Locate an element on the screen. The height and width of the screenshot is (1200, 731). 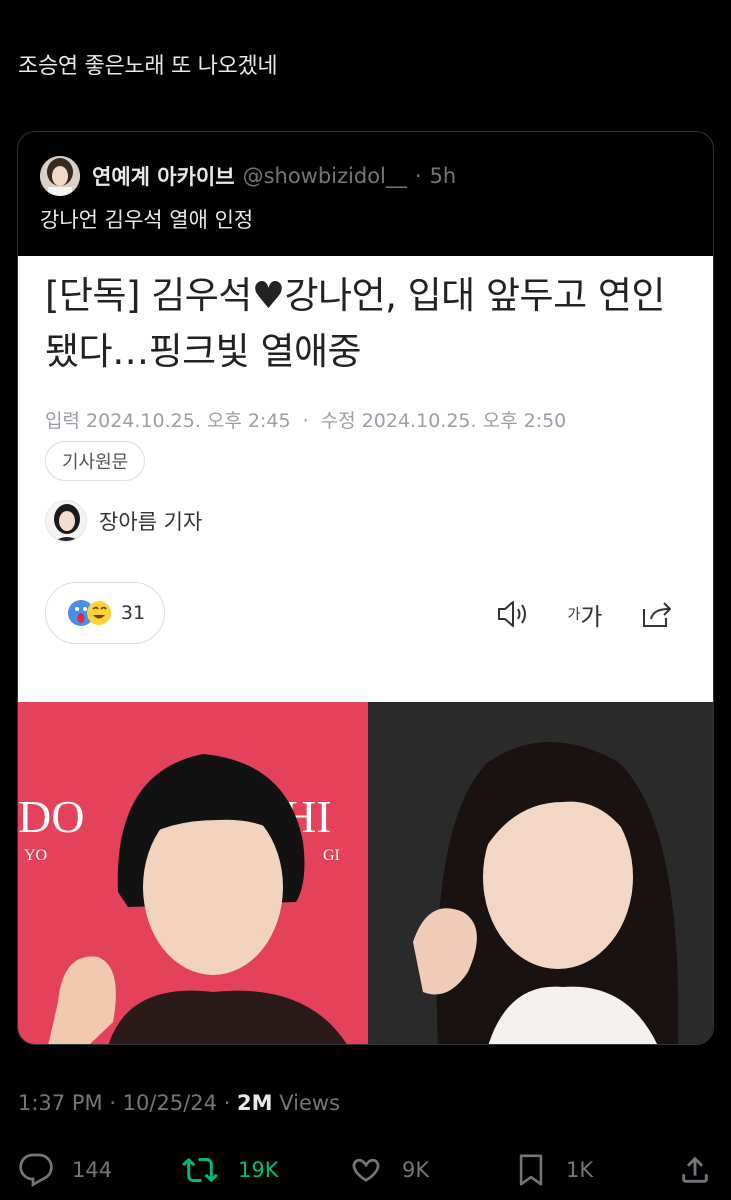
svg-text: YO is located at coordinates (35, 855).